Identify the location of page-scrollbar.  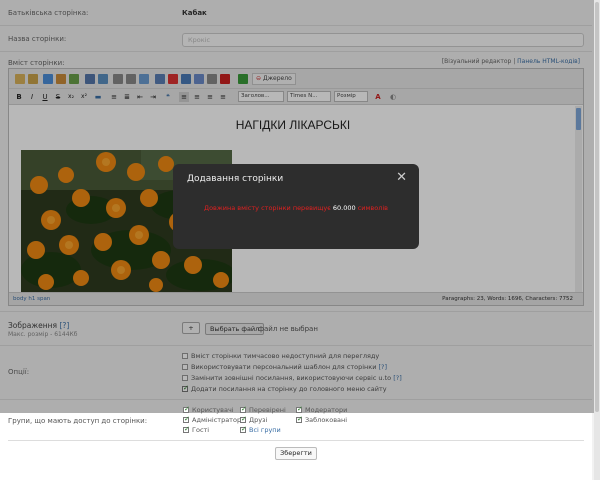
(597, 240).